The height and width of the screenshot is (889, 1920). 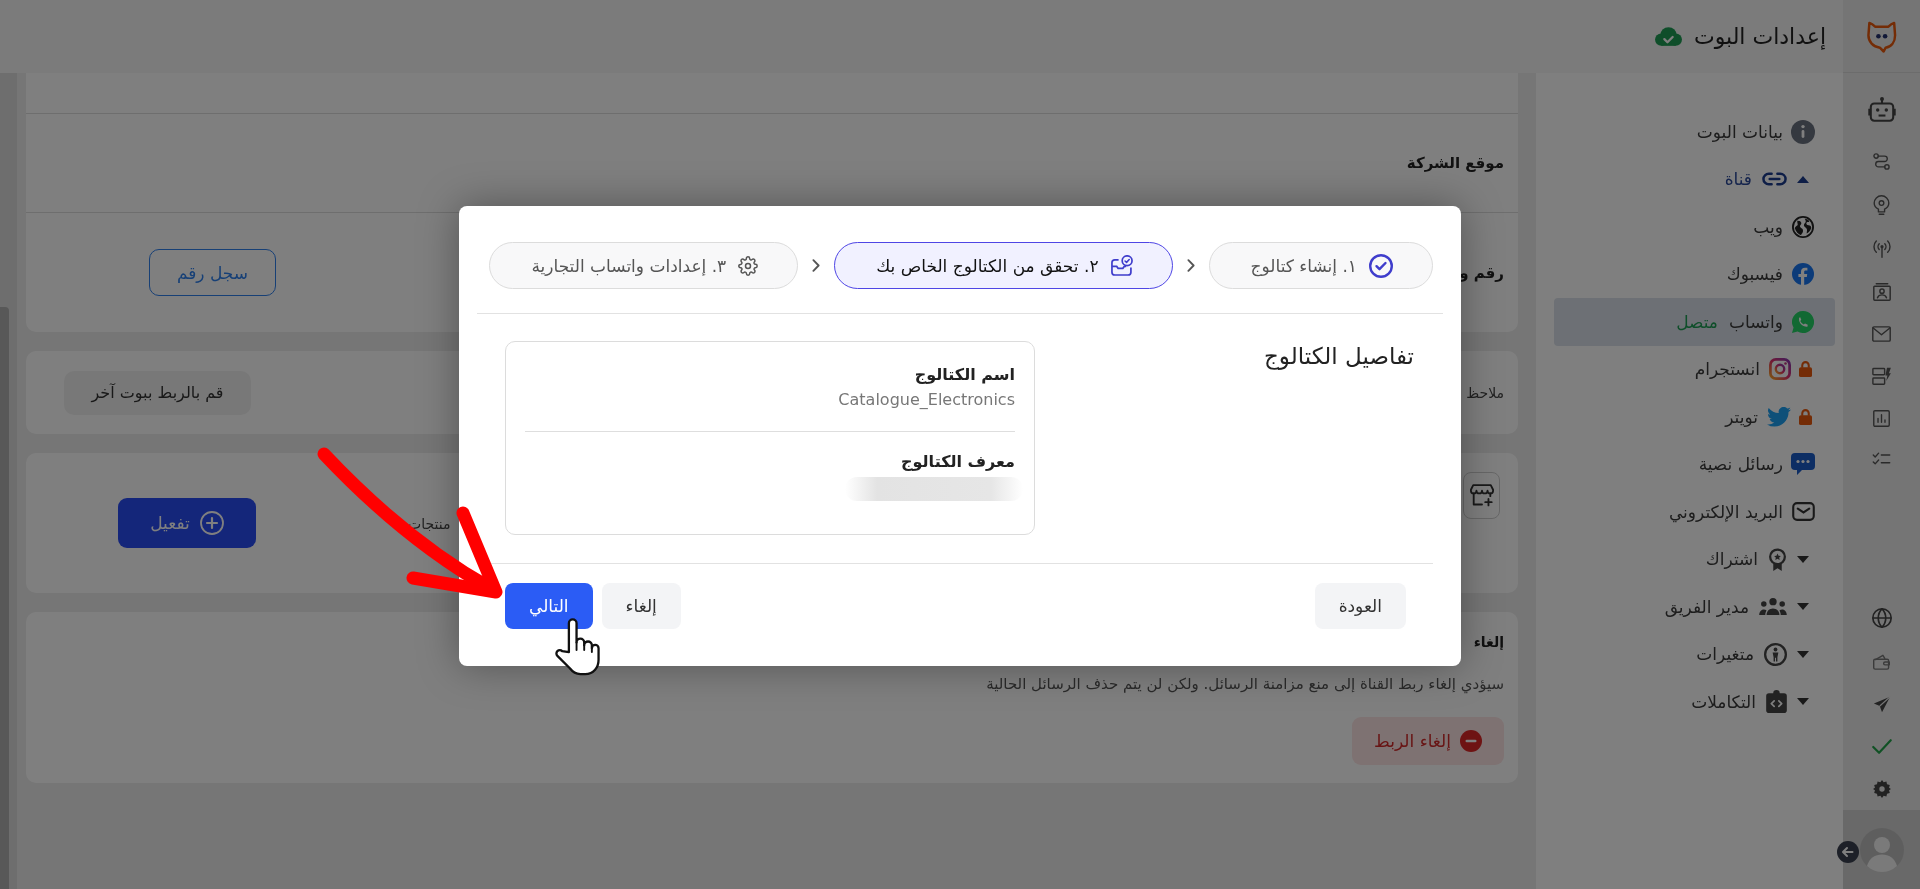 I want to click on facebook-icon, so click(x=1803, y=274).